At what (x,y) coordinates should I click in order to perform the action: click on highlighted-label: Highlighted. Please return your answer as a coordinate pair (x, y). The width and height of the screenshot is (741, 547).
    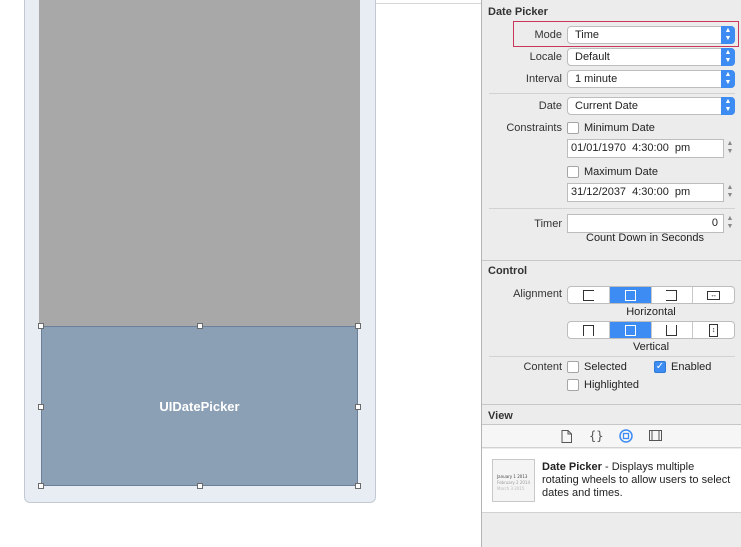
    Looking at the image, I should click on (612, 385).